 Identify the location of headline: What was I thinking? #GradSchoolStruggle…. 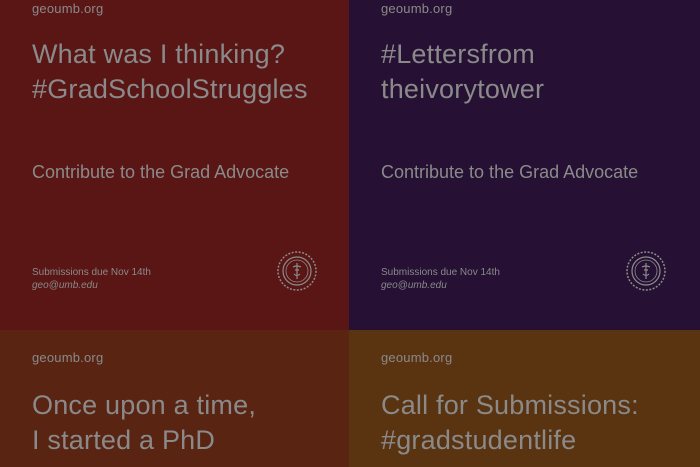
(170, 72).